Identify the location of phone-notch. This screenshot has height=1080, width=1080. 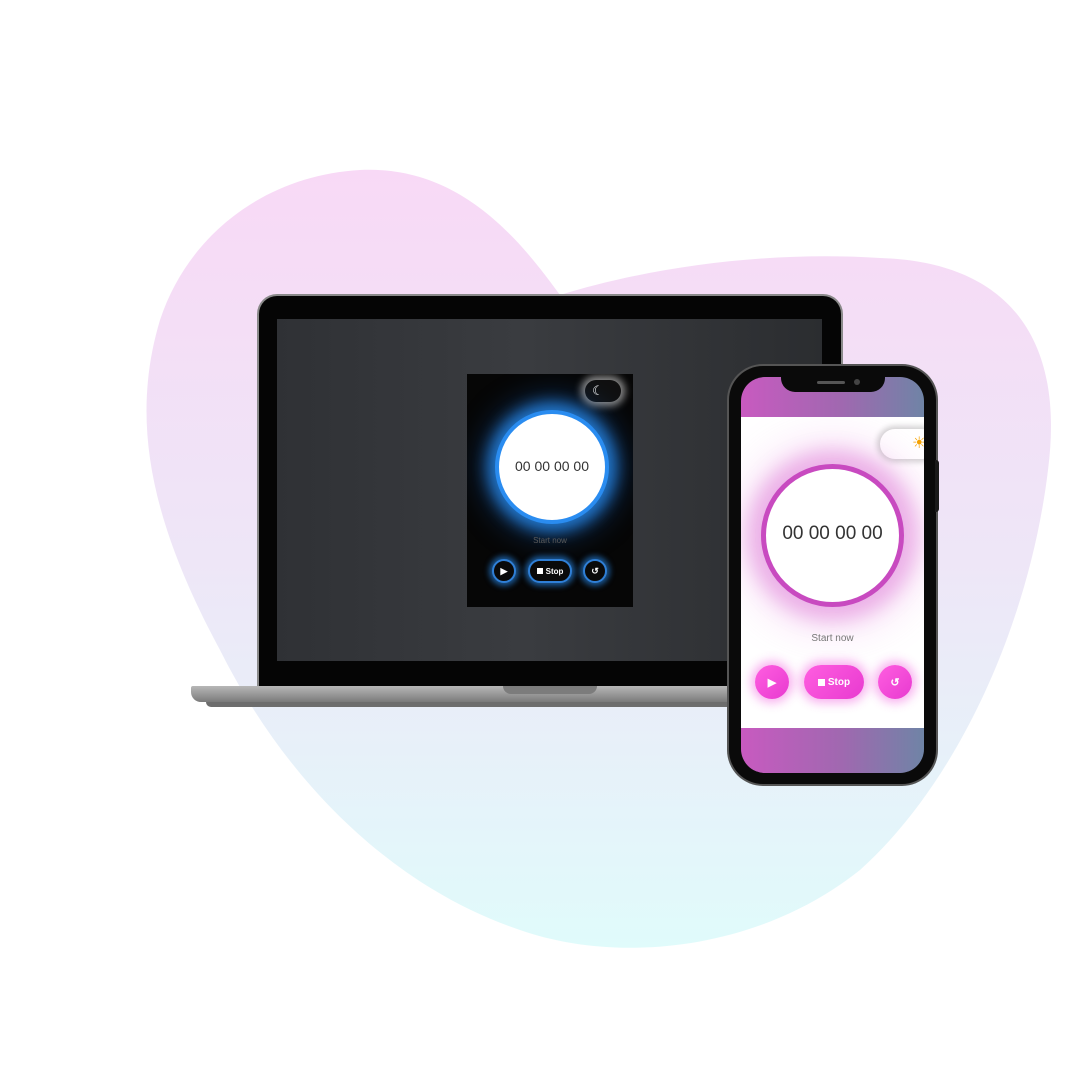
(833, 384).